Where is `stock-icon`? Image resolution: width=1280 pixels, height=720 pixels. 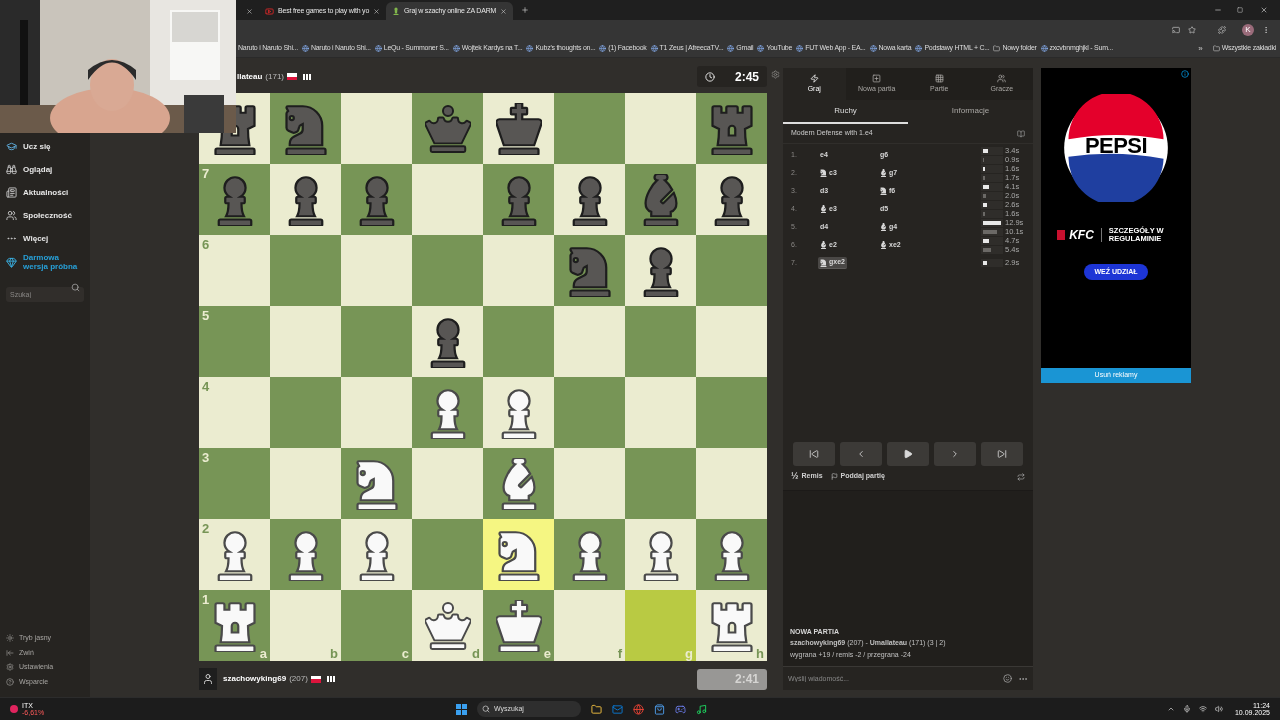 stock-icon is located at coordinates (14, 709).